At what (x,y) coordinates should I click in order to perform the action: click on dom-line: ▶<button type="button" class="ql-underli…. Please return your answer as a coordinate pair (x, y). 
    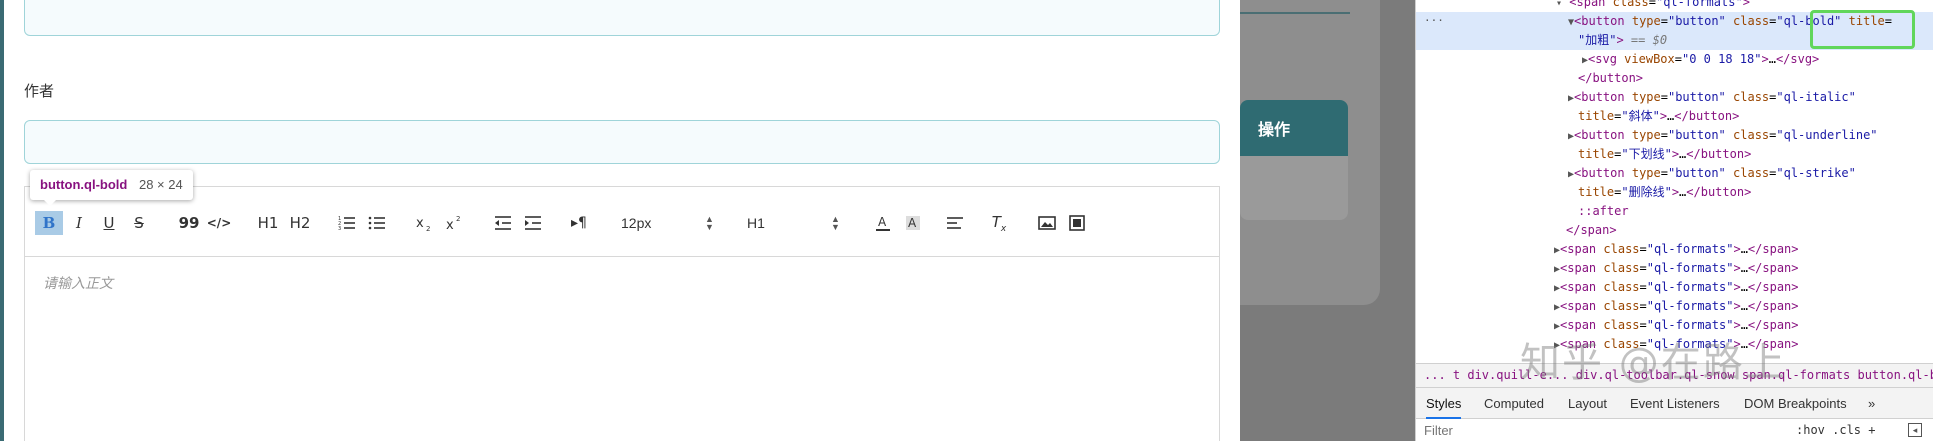
    Looking at the image, I should click on (1674, 135).